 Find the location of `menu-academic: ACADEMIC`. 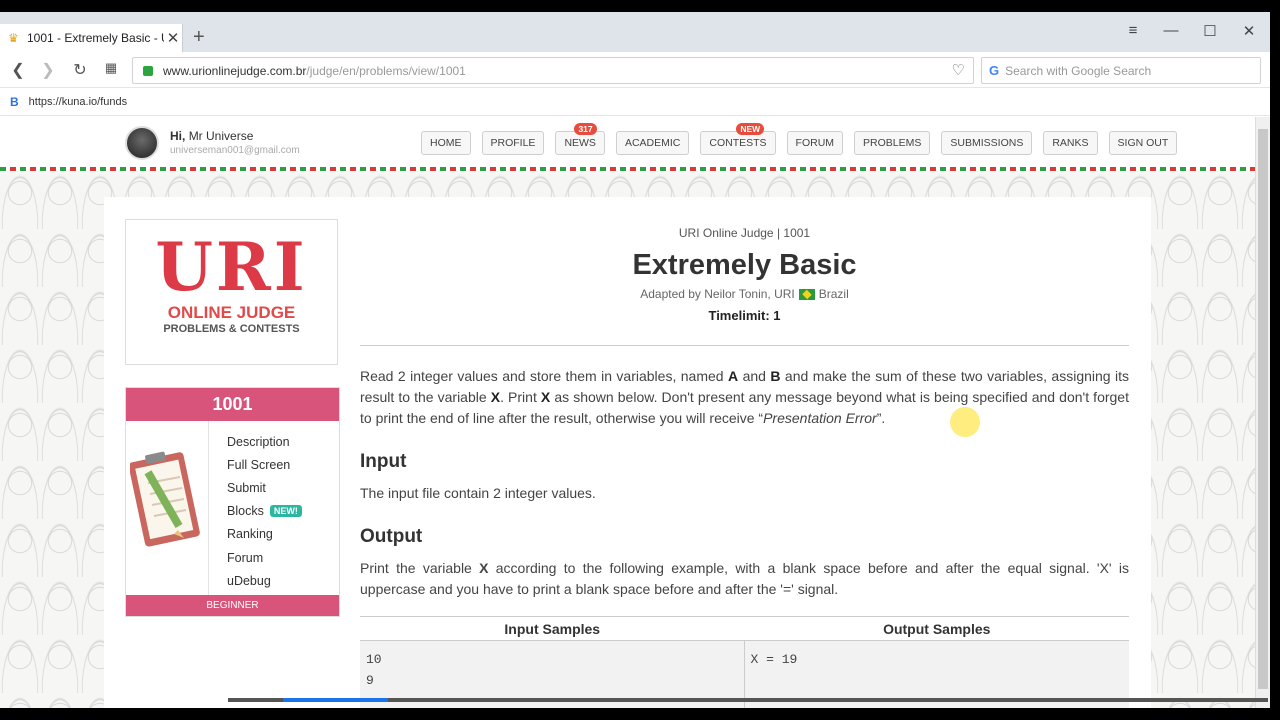

menu-academic: ACADEMIC is located at coordinates (652, 143).